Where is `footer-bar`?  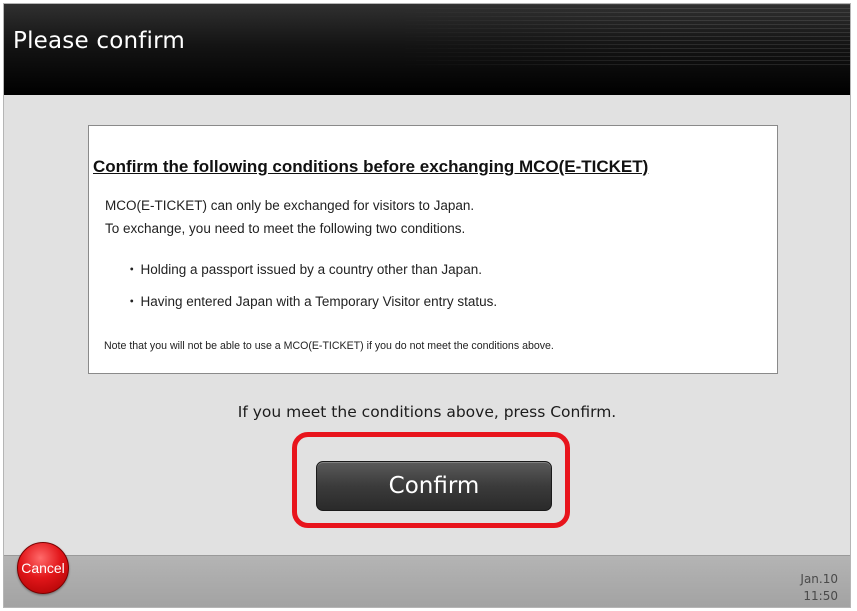
footer-bar is located at coordinates (427, 581).